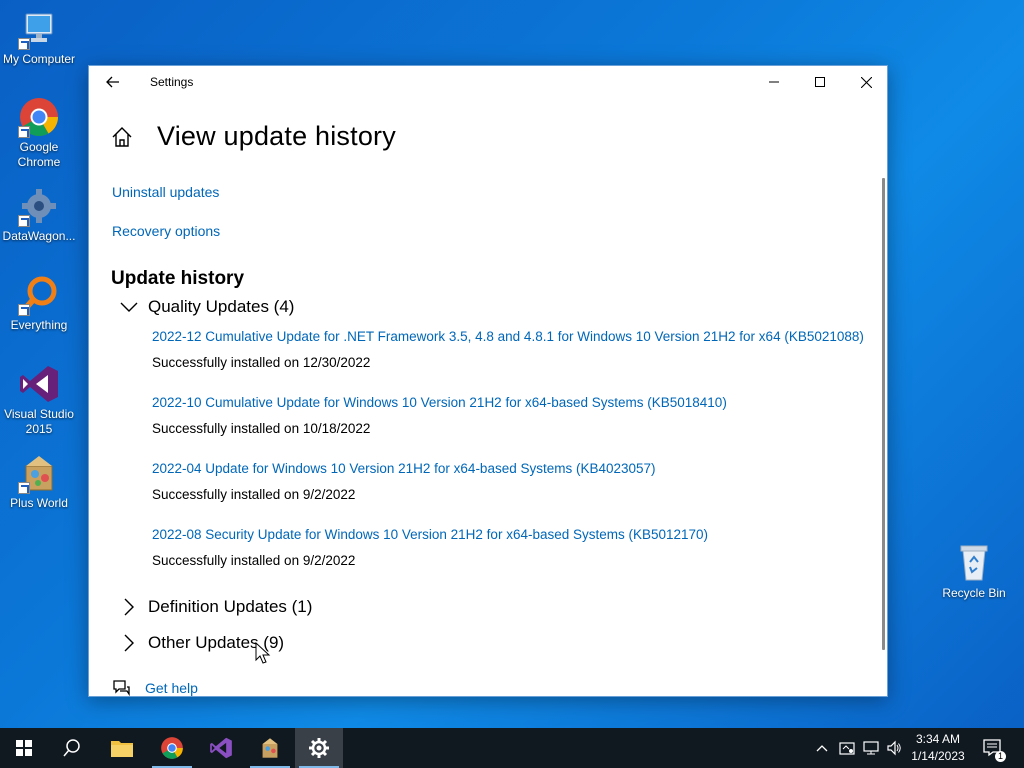 Image resolution: width=1024 pixels, height=768 pixels. Describe the element at coordinates (263, 653) in the screenshot. I see `mouse-cursor-icon` at that location.